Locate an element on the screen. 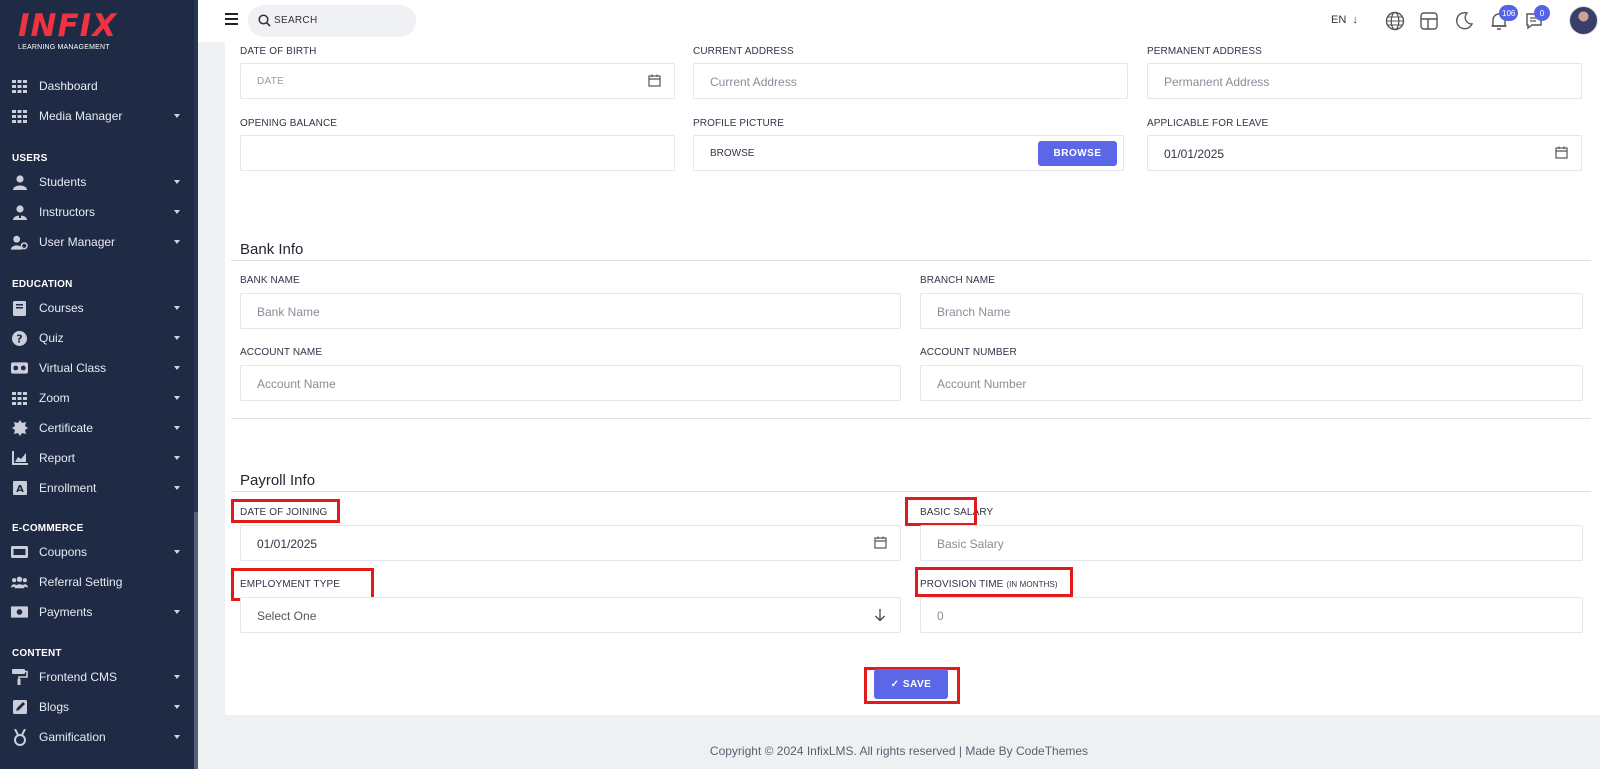 The height and width of the screenshot is (769, 1600). enrollment-icon: A is located at coordinates (19, 488).